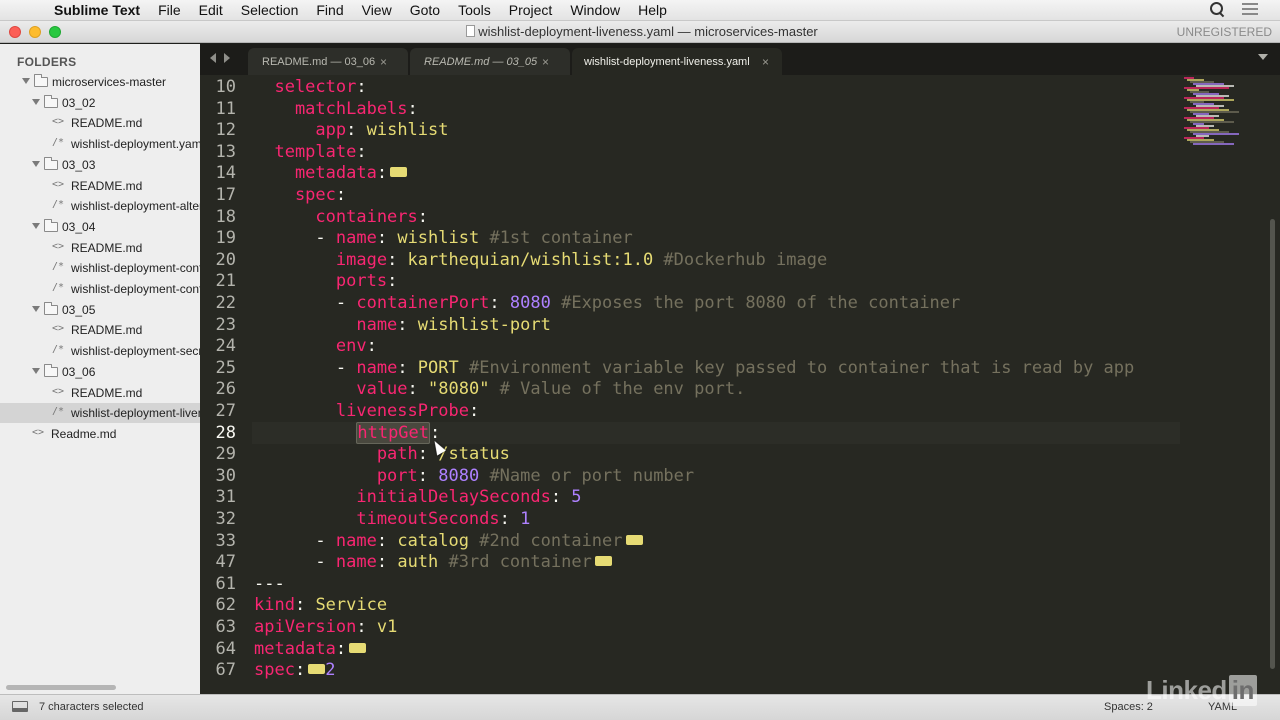 The image size is (1280, 720). I want to click on tree-folder: 03_05, so click(100, 310).